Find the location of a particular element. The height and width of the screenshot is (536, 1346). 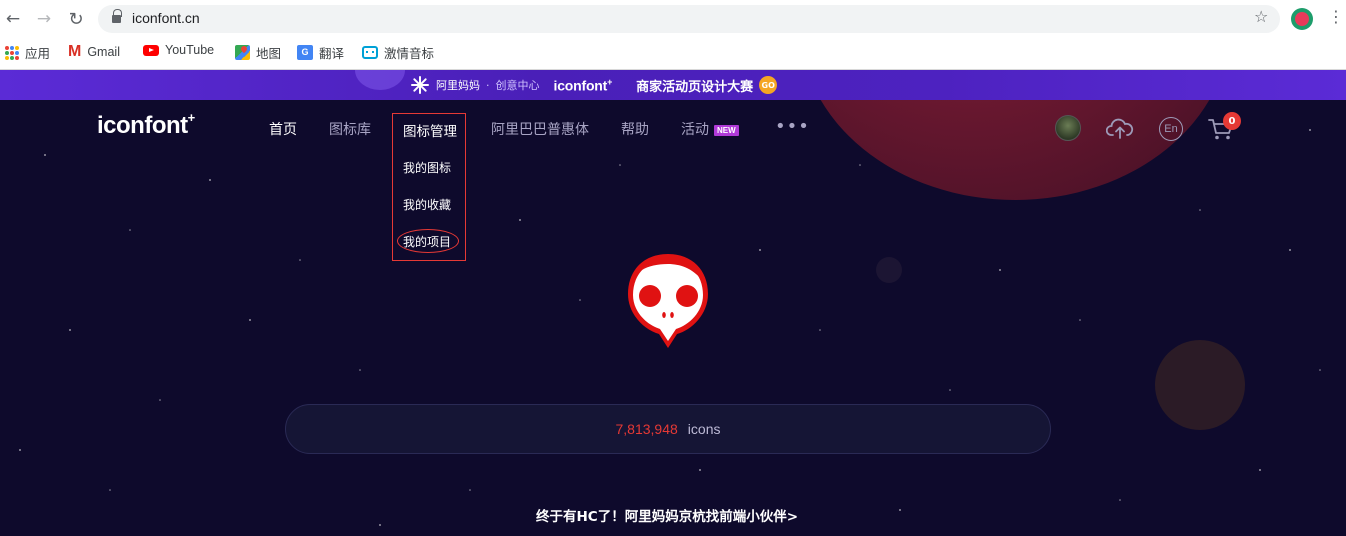

banner-go-button: GO is located at coordinates (768, 85).